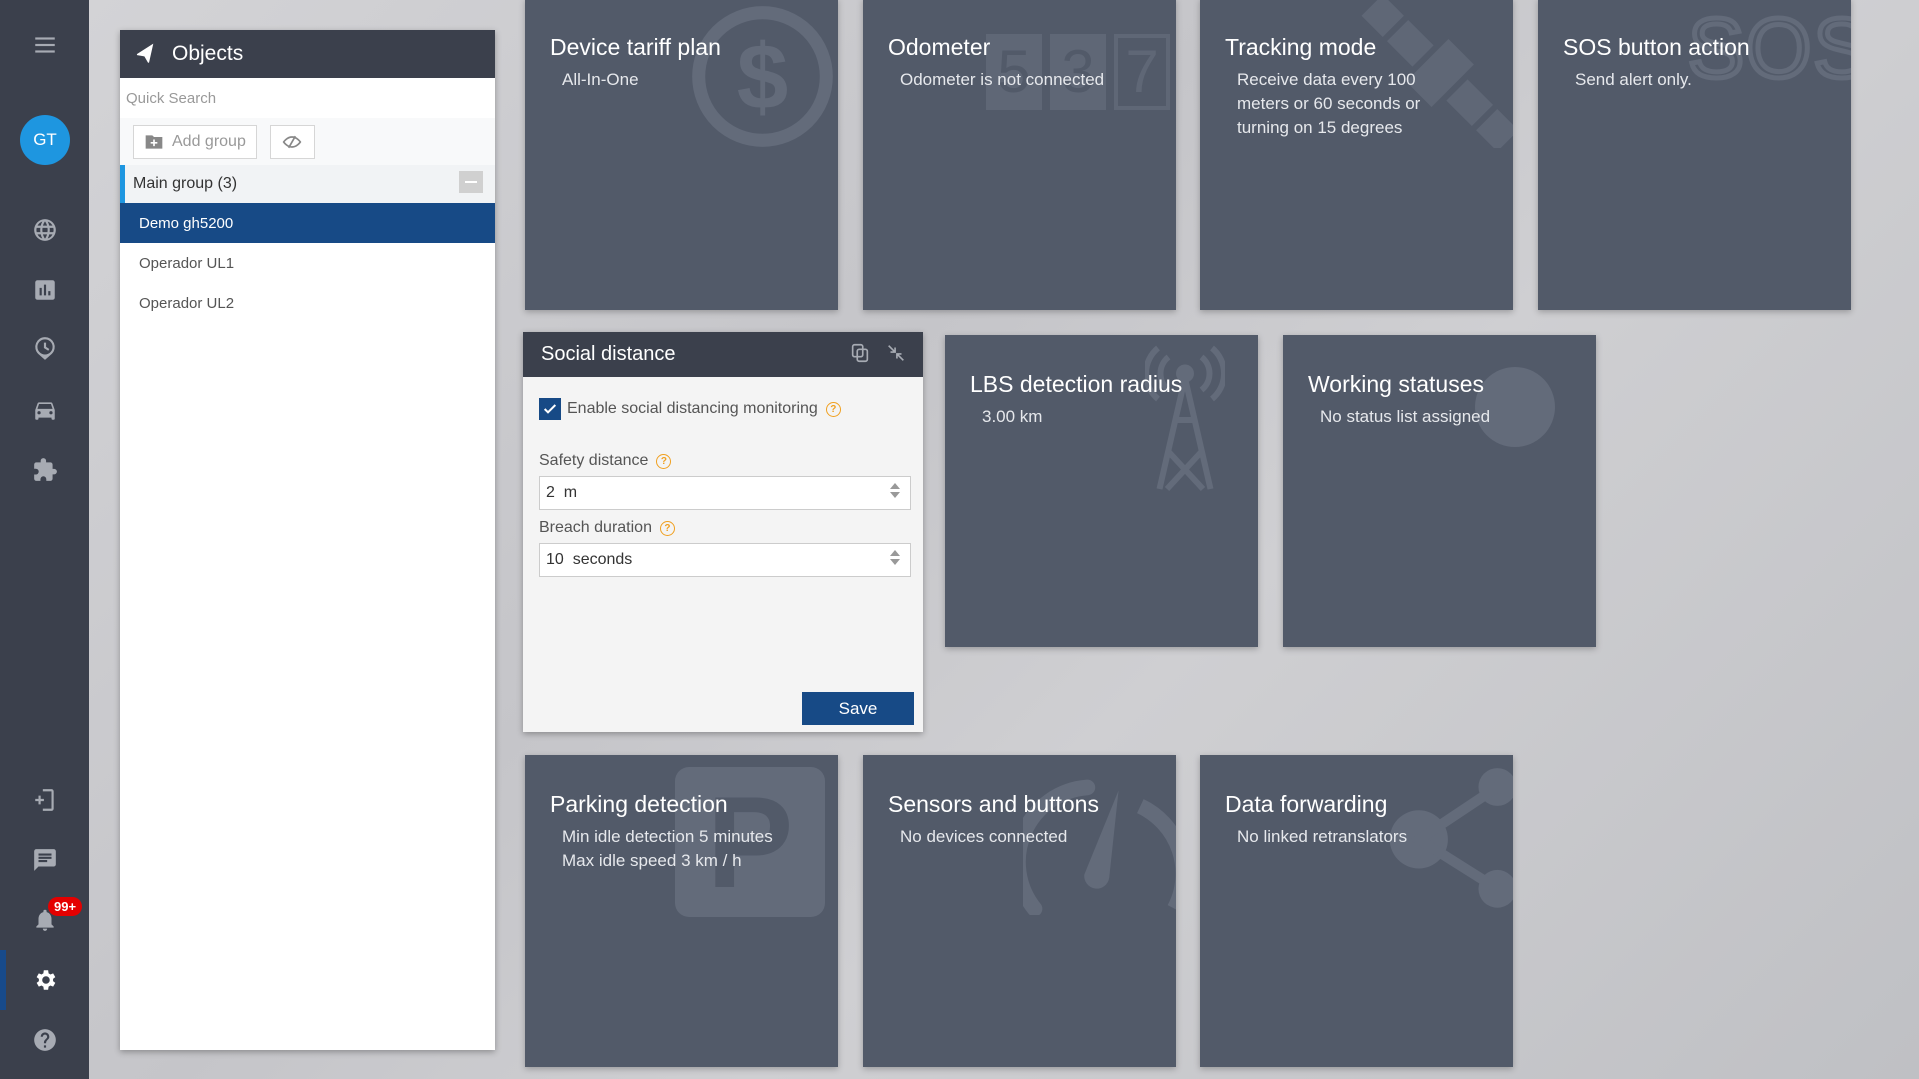 The width and height of the screenshot is (1919, 1079). I want to click on car-icon, so click(45, 410).